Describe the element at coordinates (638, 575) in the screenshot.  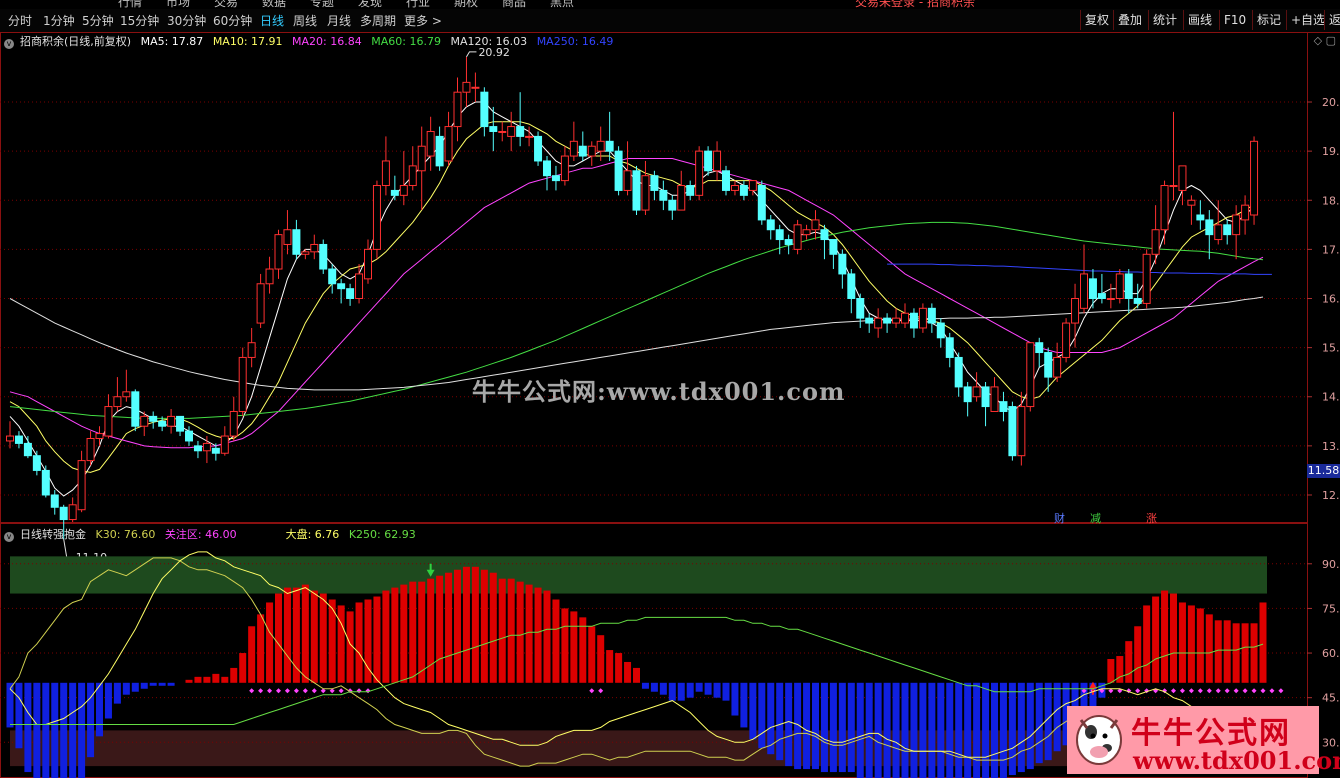
I see `zone-band` at that location.